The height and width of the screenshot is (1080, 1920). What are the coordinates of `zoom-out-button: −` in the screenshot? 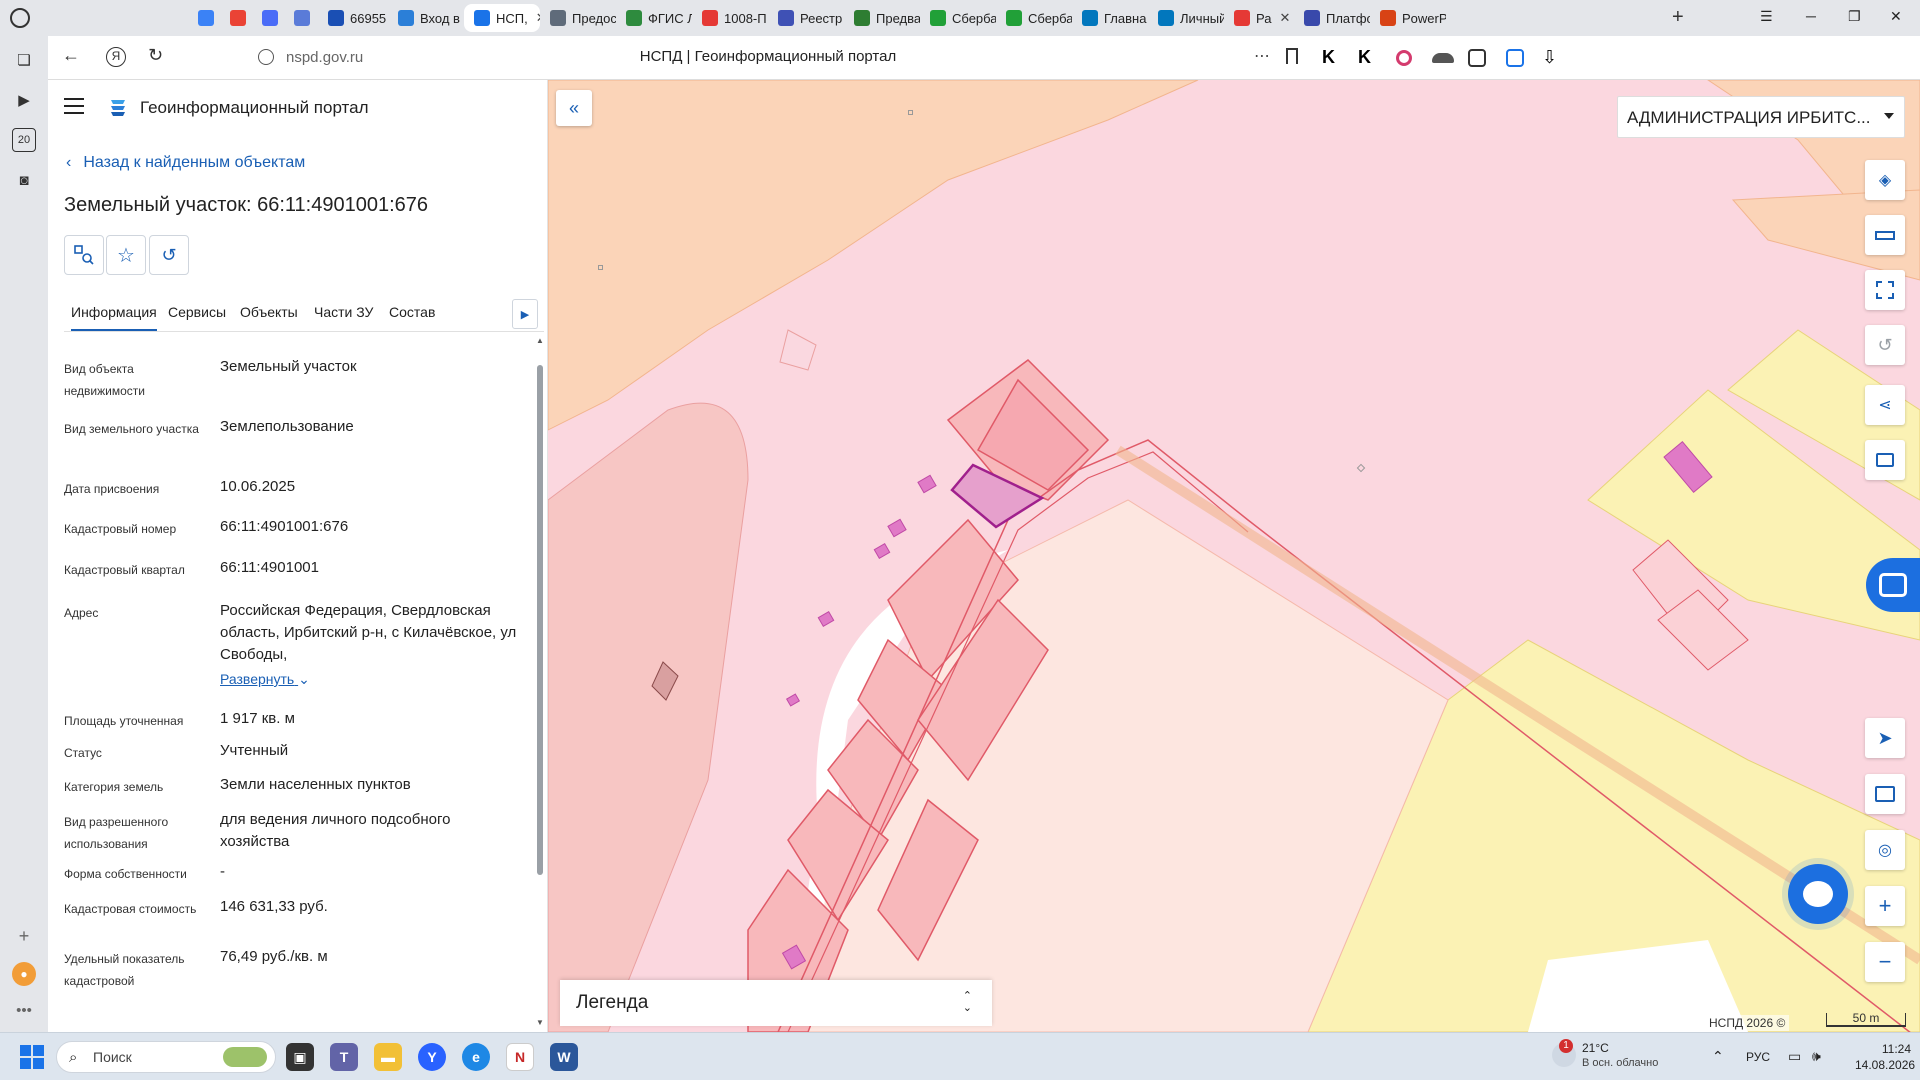 It's located at (1885, 962).